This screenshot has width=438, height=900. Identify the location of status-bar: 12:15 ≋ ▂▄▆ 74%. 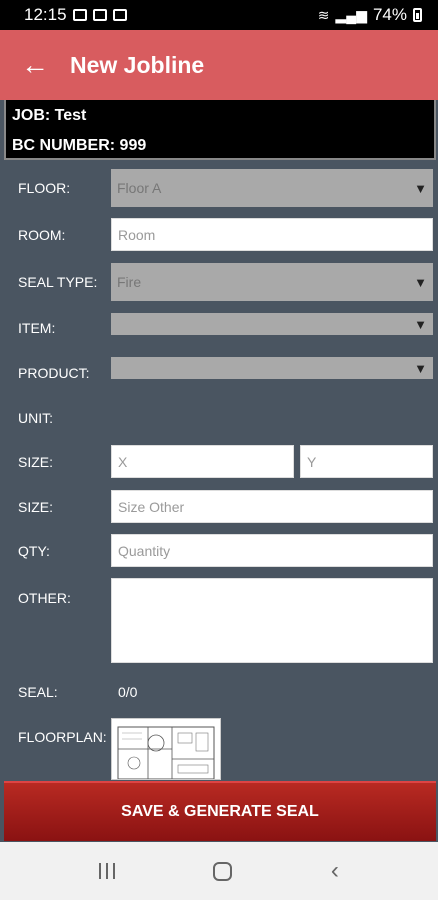
(219, 15).